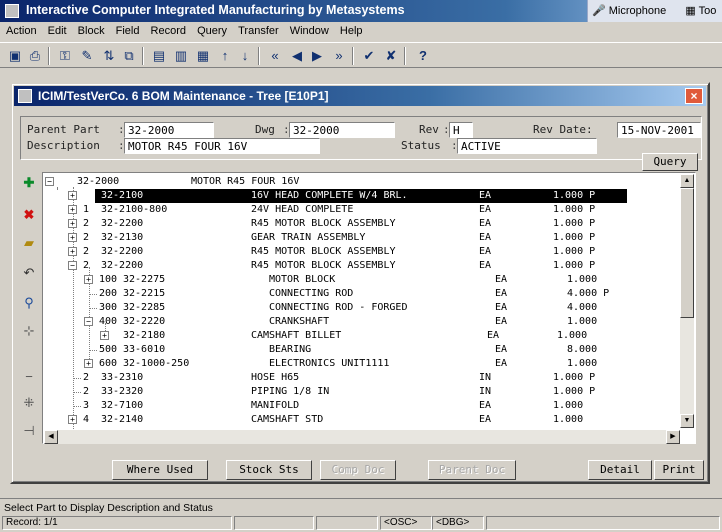 This screenshot has height=532, width=722. Describe the element at coordinates (35, 55) in the screenshot. I see `print-icon: ⎙` at that location.